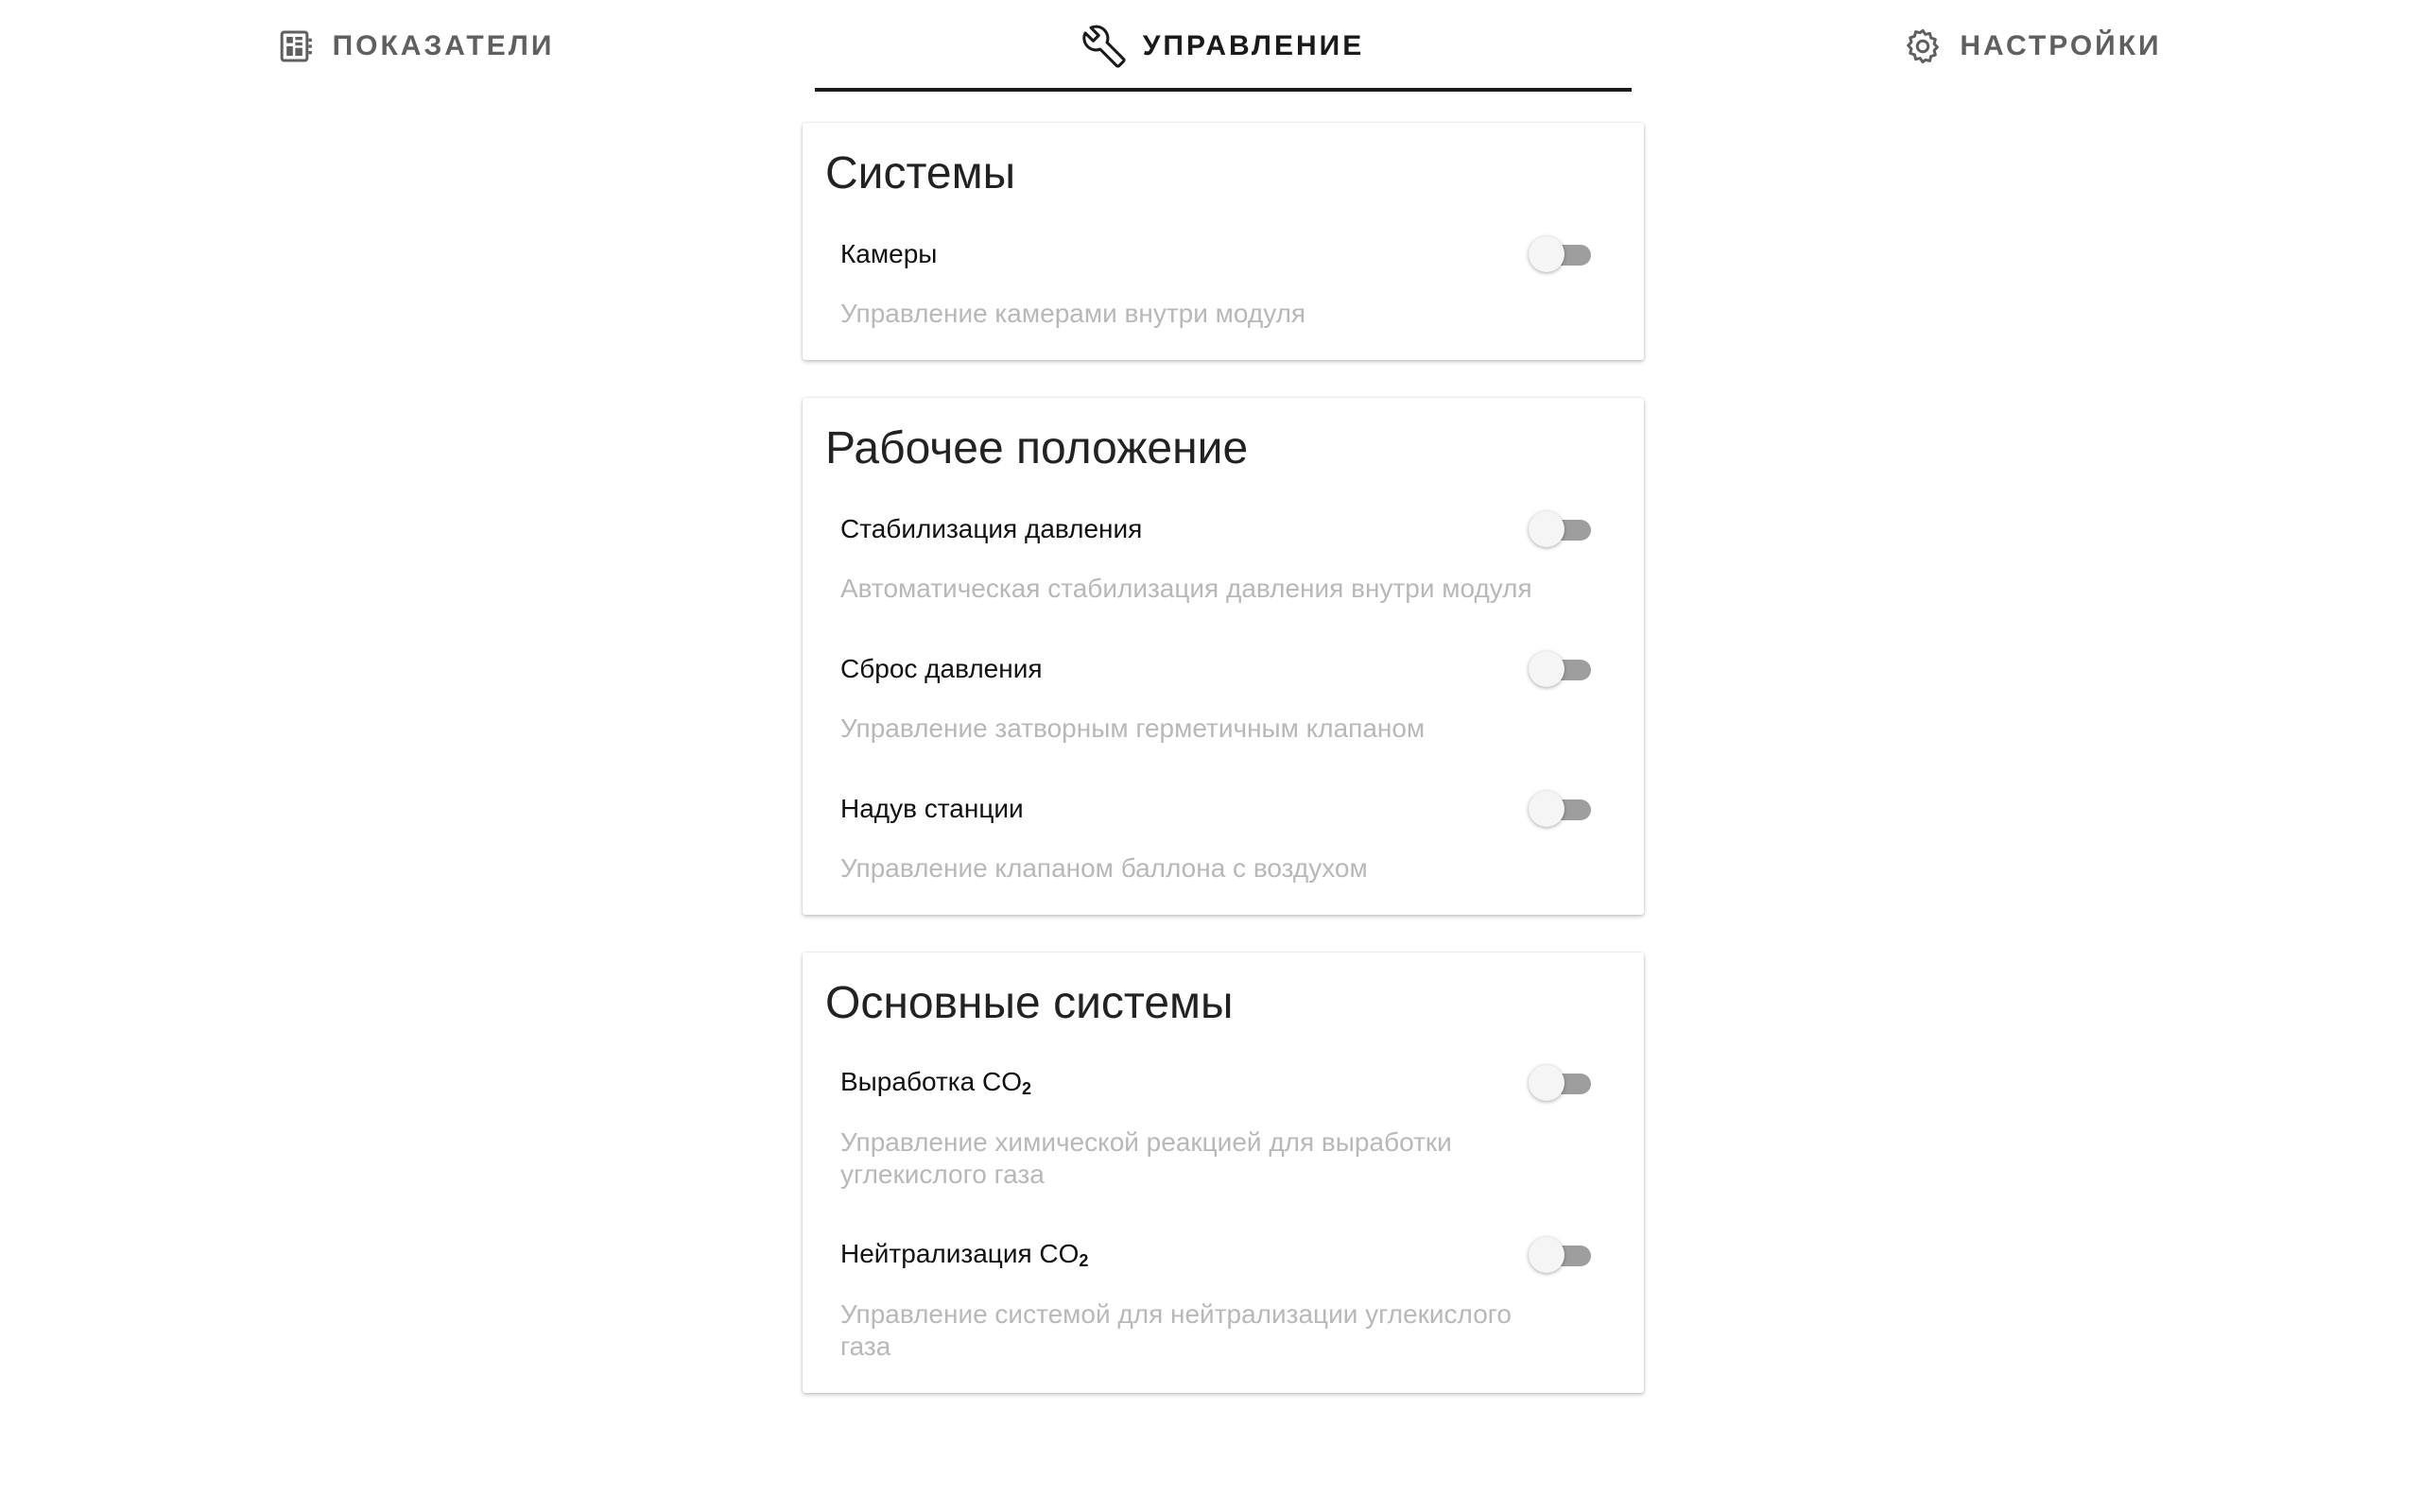 The width and height of the screenshot is (2420, 1512). What do you see at coordinates (931, 1082) in the screenshot?
I see `setting-label-text: Выработка CO` at bounding box center [931, 1082].